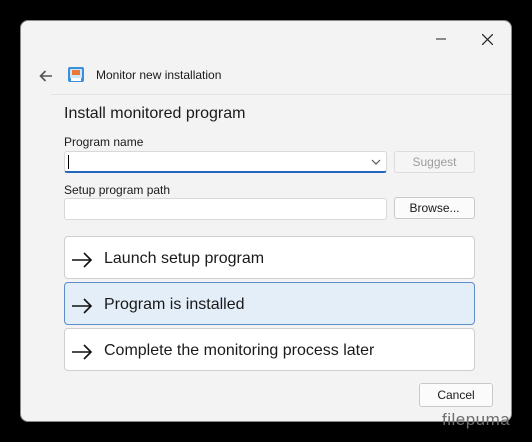  What do you see at coordinates (281, 94) in the screenshot?
I see `header-divider` at bounding box center [281, 94].